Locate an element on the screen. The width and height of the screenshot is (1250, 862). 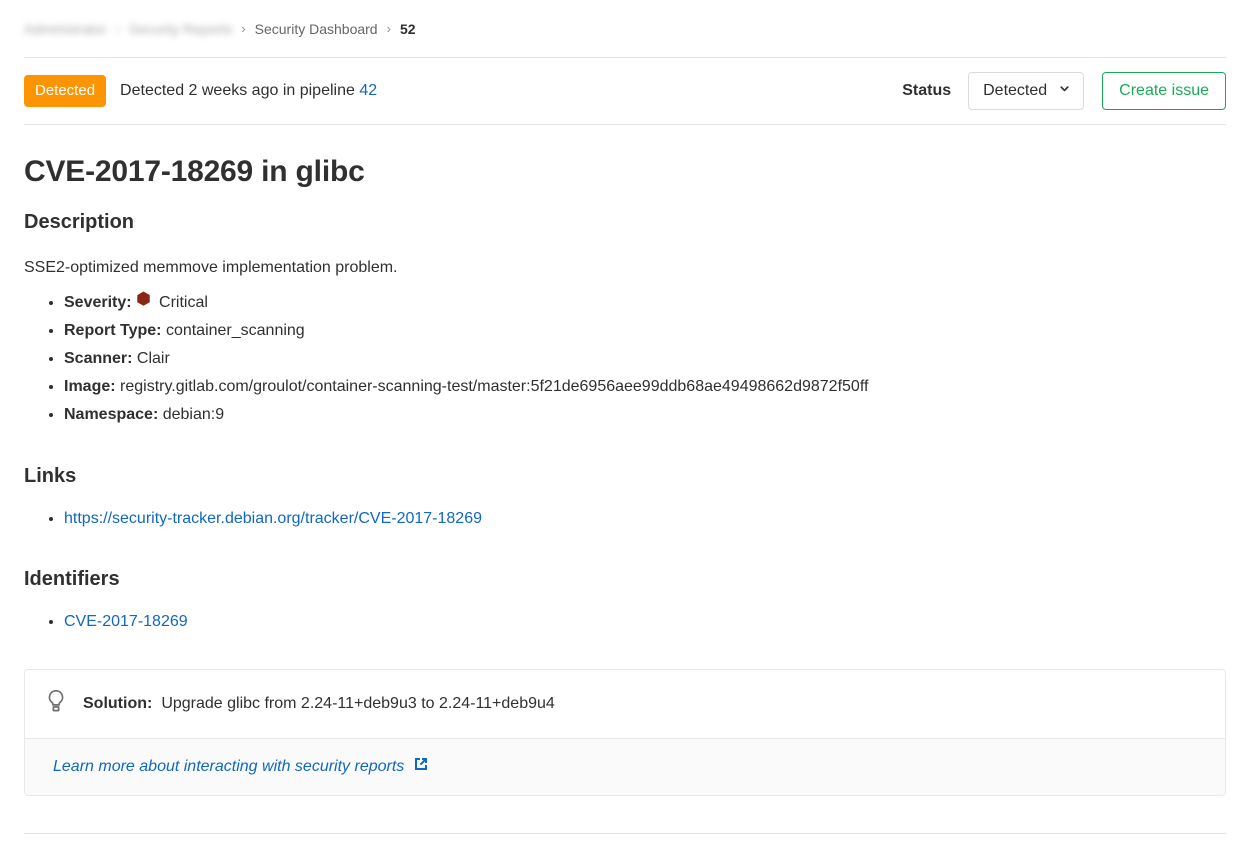
status-dropdown: Detected is located at coordinates (1026, 91).